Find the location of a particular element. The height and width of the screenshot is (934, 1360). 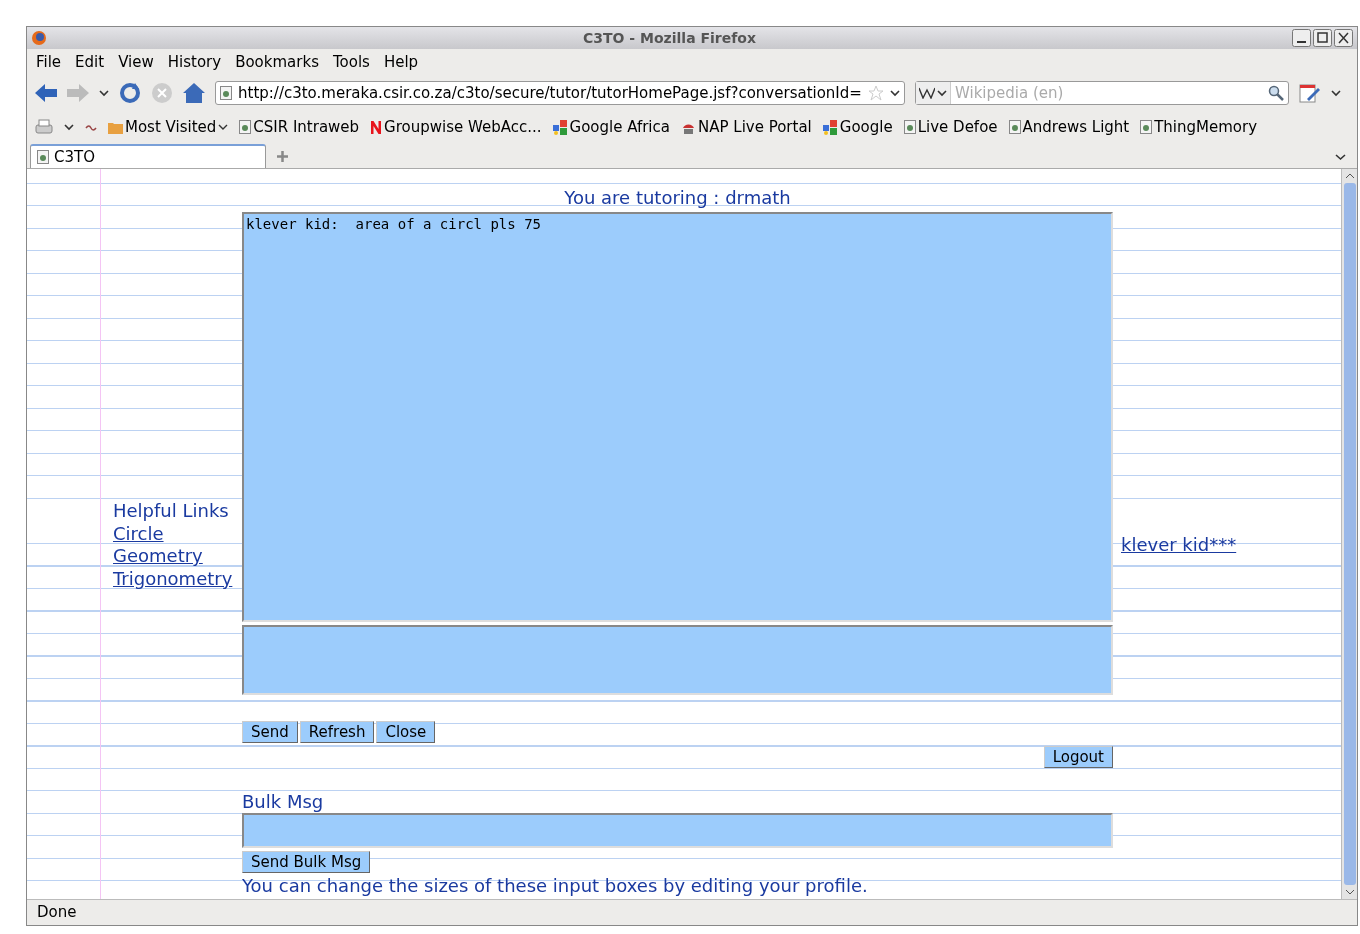

bookmark-item: Andrews Light is located at coordinates (1069, 127).